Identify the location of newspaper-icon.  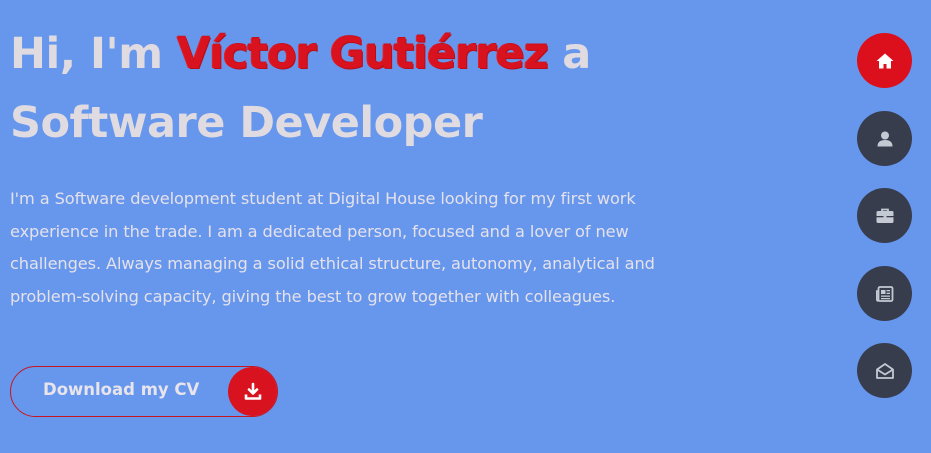
(884, 293).